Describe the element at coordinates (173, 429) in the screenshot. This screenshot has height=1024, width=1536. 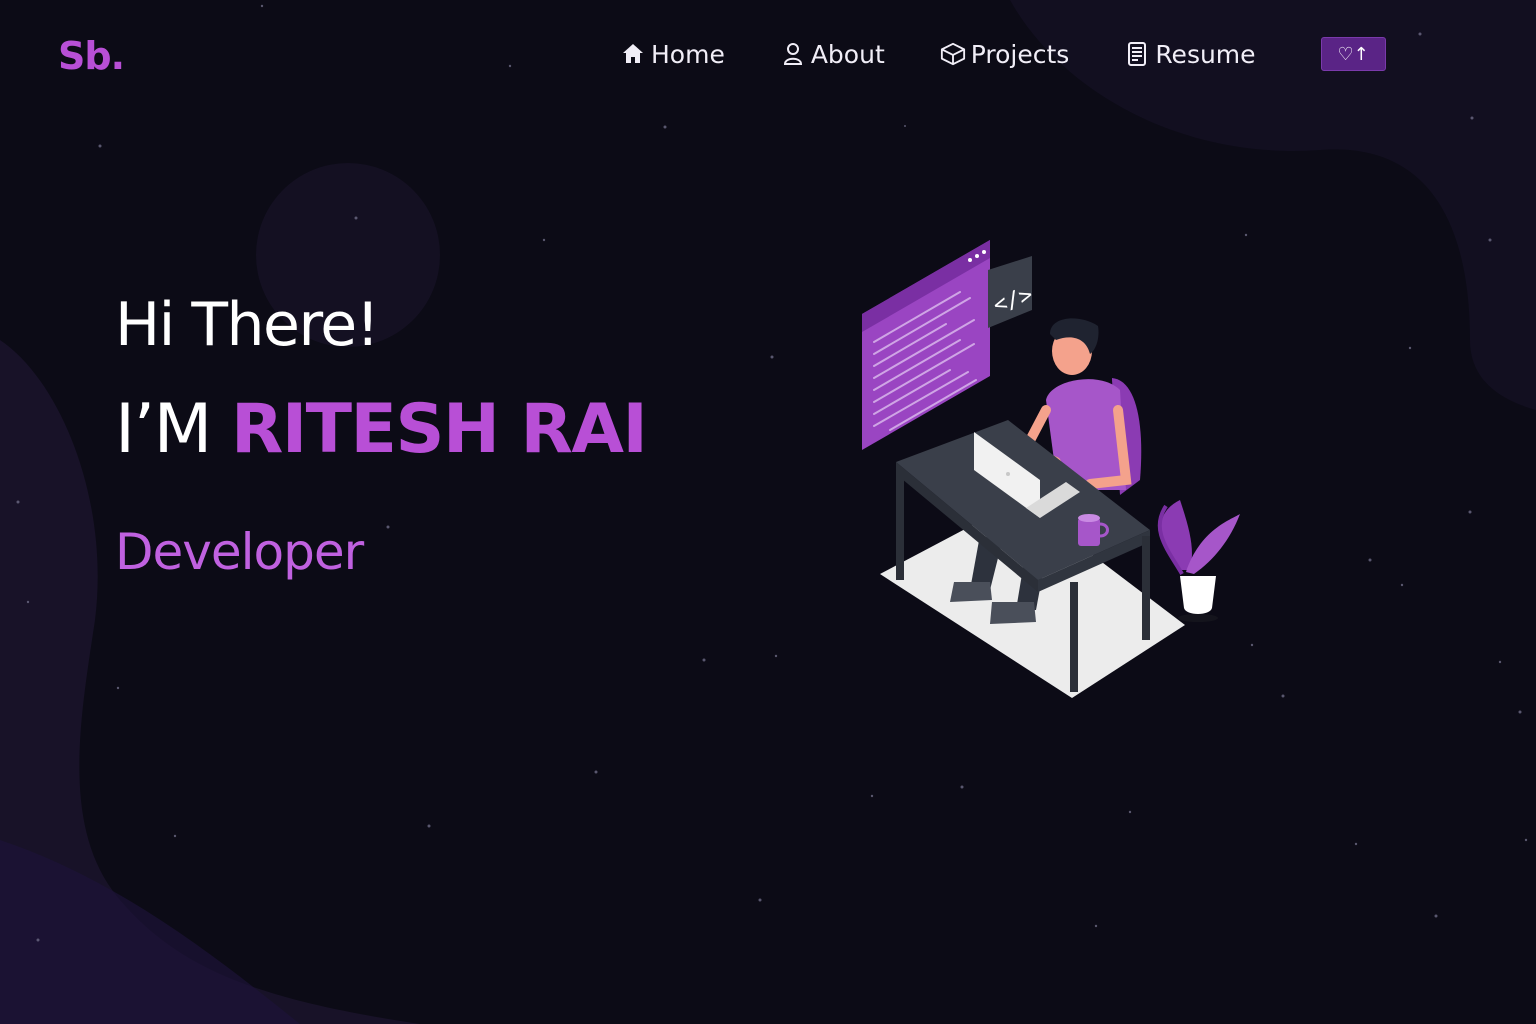
I see `hero-intro-prefix: I’M` at that location.